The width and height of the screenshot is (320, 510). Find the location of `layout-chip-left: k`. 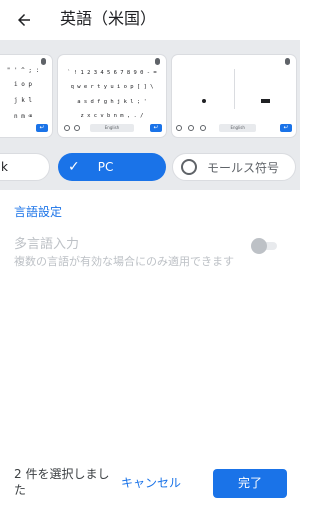

layout-chip-left: k is located at coordinates (25, 167).